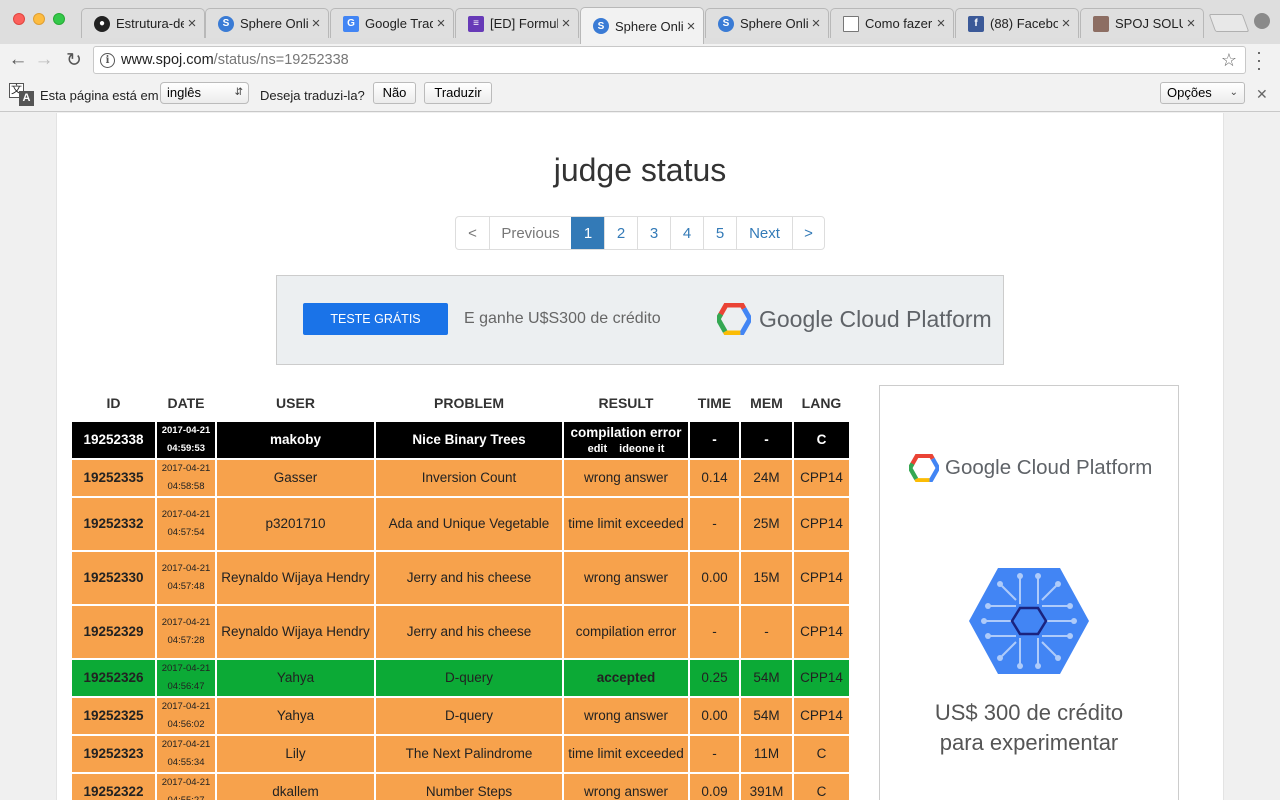 The height and width of the screenshot is (800, 1280). What do you see at coordinates (113, 632) in the screenshot?
I see `submission-id: 19252329` at bounding box center [113, 632].